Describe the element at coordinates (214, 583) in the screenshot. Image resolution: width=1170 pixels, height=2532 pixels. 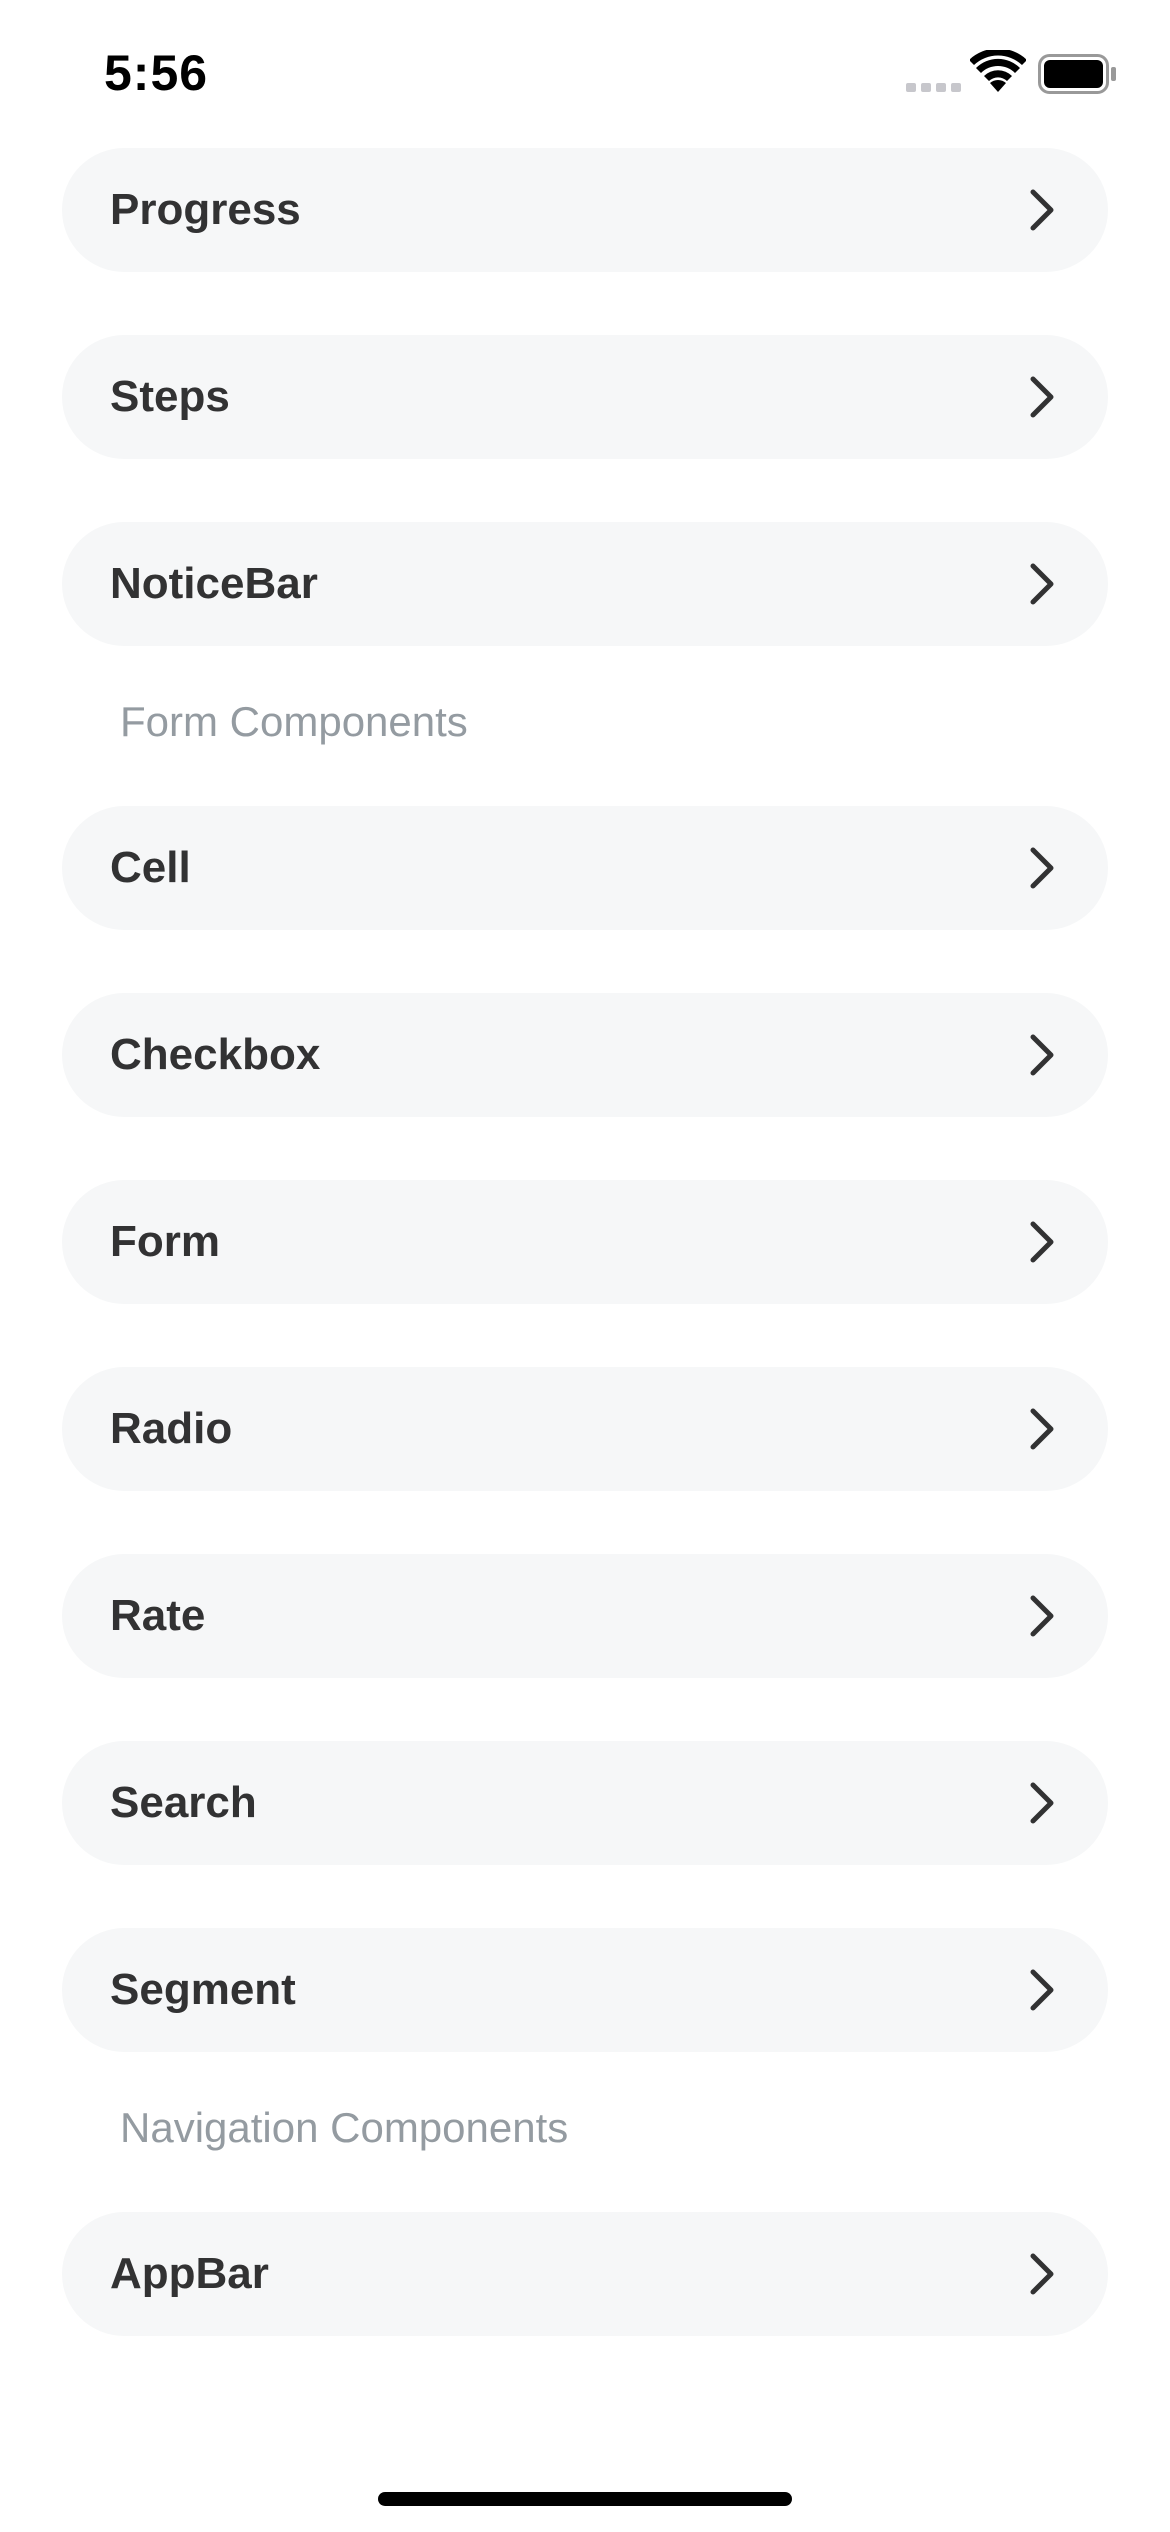
I see `list-item-label: NoticeBar` at that location.